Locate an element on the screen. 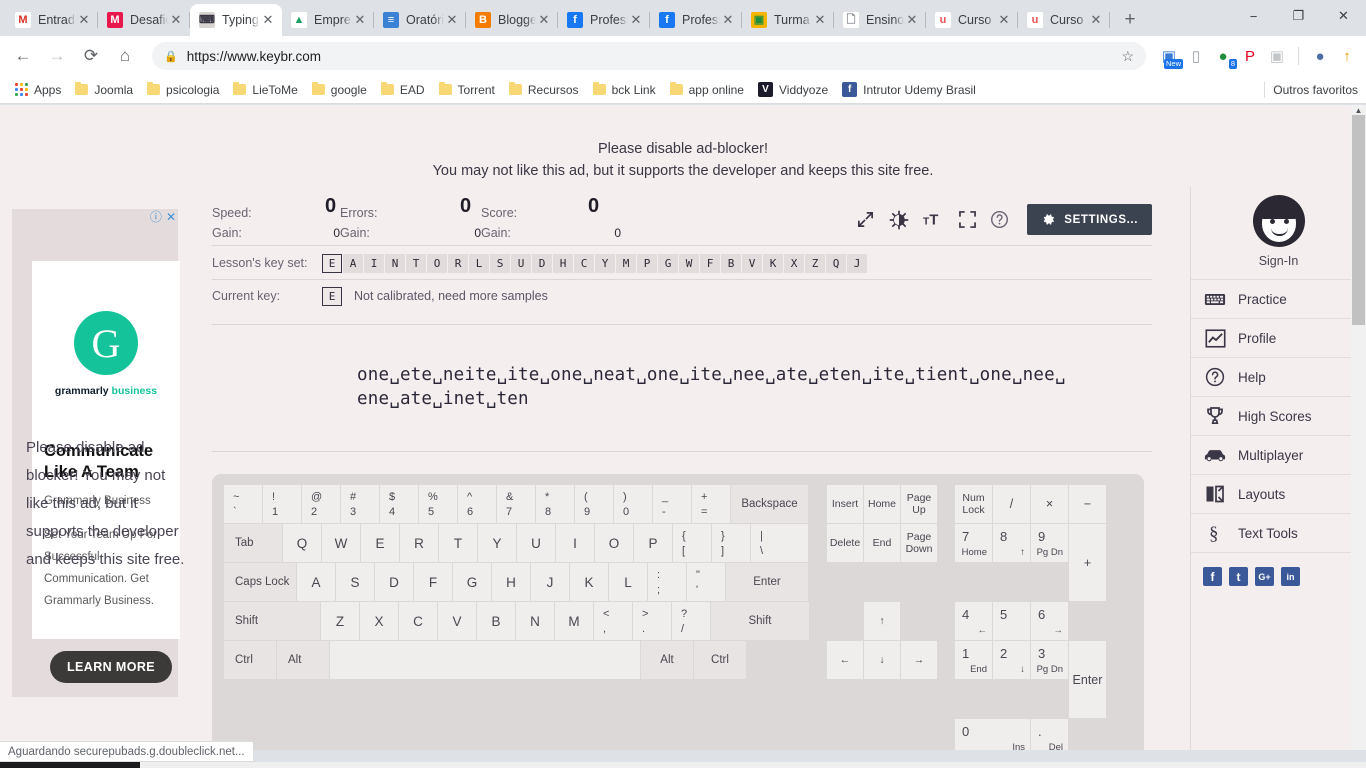 The image size is (1366, 768). keyboard-key: C is located at coordinates (418, 621).